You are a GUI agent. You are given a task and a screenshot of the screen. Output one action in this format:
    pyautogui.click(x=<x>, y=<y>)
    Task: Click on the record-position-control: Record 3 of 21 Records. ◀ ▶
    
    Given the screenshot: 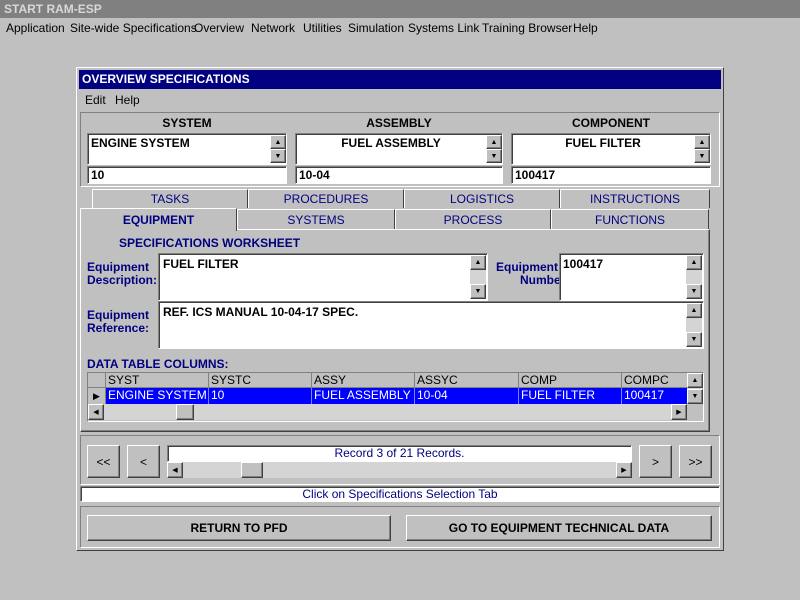 What is the action you would take?
    pyautogui.click(x=399, y=461)
    